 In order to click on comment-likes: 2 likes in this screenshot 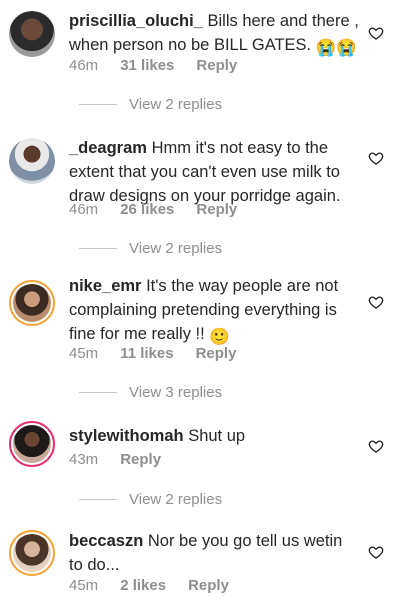, I will do `click(143, 585)`.